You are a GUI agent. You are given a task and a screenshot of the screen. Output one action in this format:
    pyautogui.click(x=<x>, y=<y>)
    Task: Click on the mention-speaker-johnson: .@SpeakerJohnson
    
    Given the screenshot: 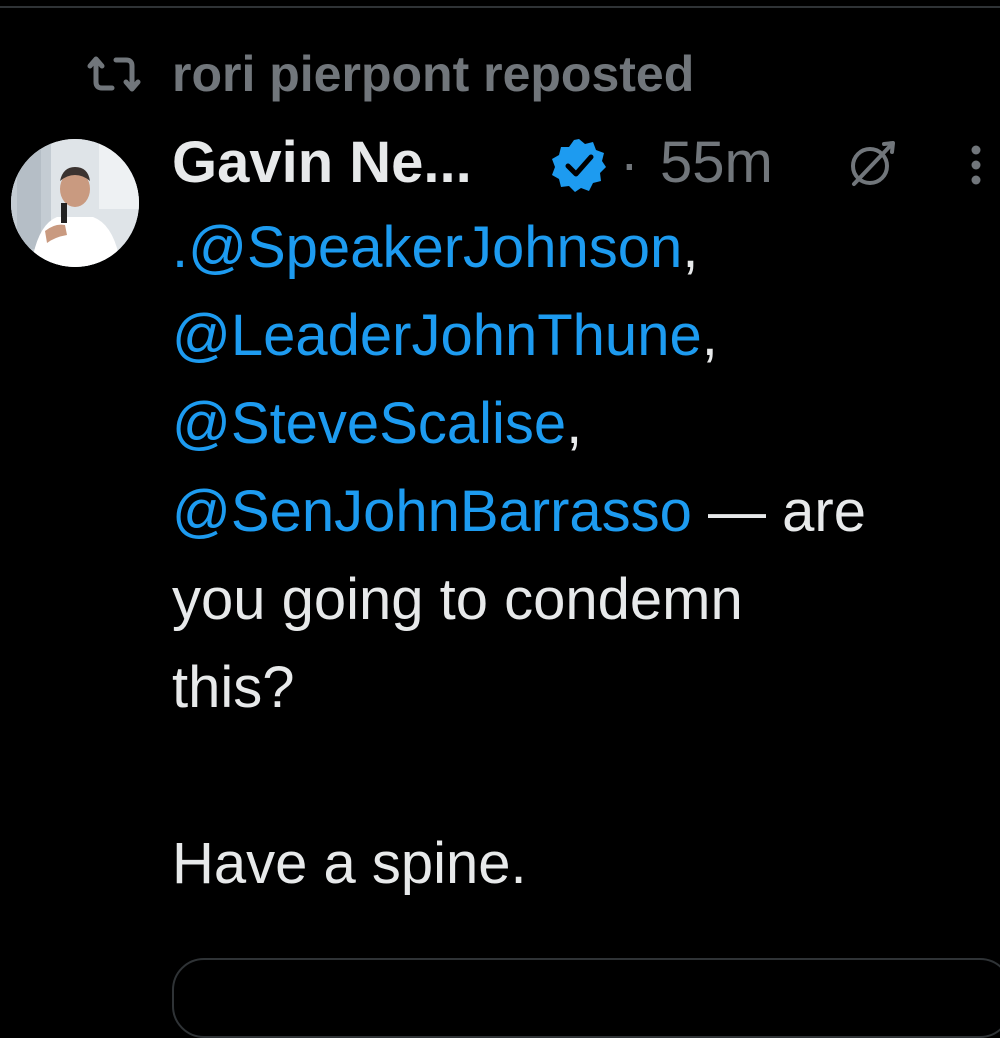 What is the action you would take?
    pyautogui.click(x=427, y=247)
    